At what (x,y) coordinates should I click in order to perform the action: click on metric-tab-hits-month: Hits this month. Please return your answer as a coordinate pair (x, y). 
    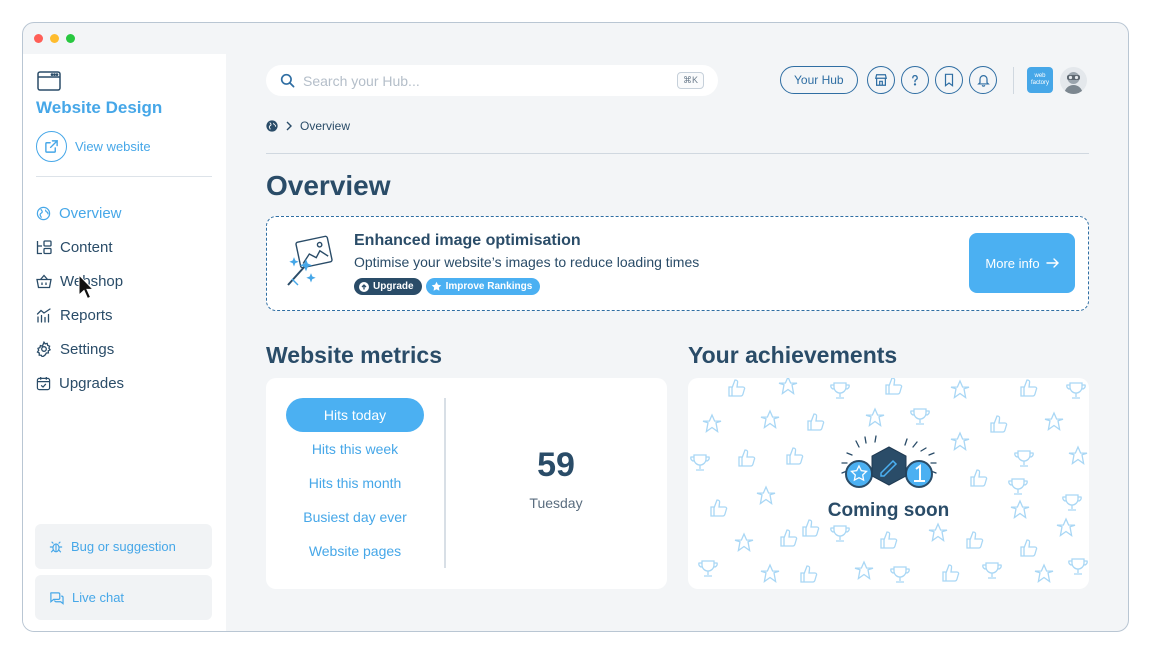
    Looking at the image, I should click on (355, 483).